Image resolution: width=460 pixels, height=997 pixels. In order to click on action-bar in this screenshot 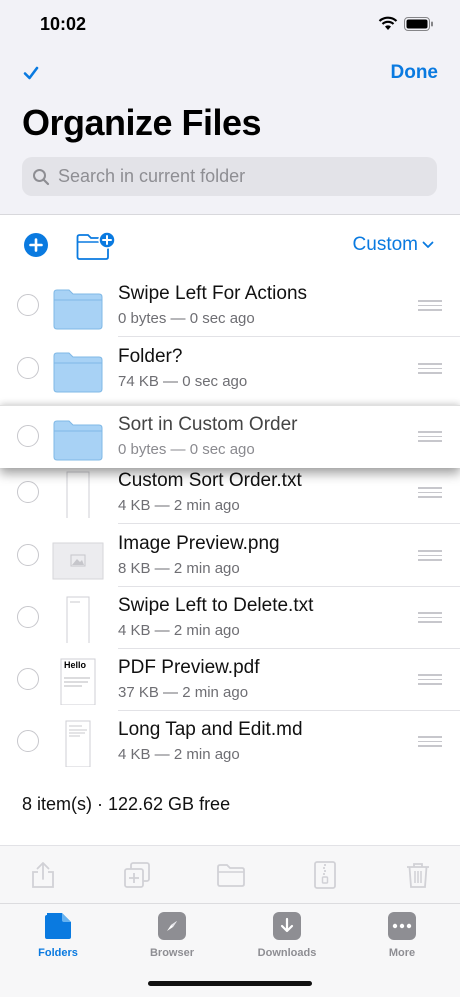, I will do `click(230, 874)`.